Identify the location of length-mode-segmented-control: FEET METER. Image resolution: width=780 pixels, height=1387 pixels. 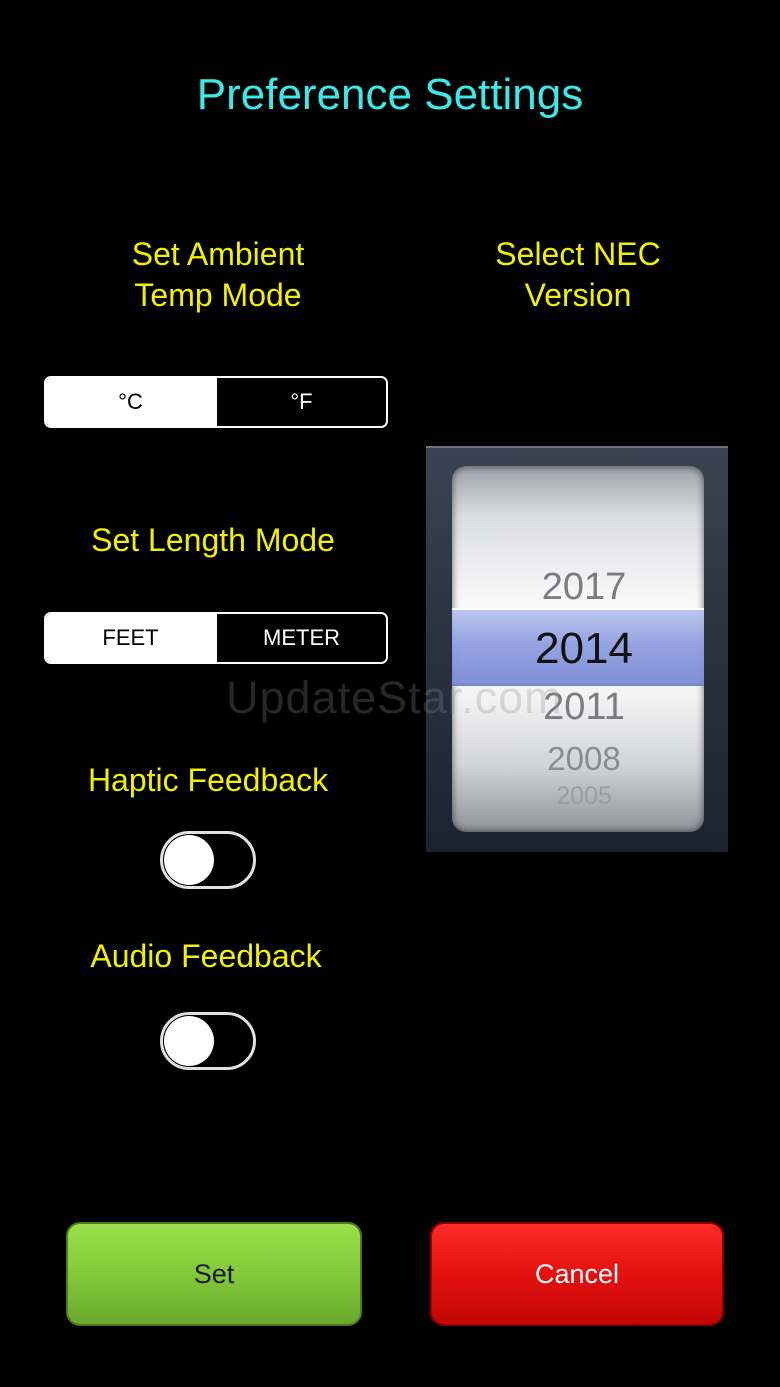
(216, 638).